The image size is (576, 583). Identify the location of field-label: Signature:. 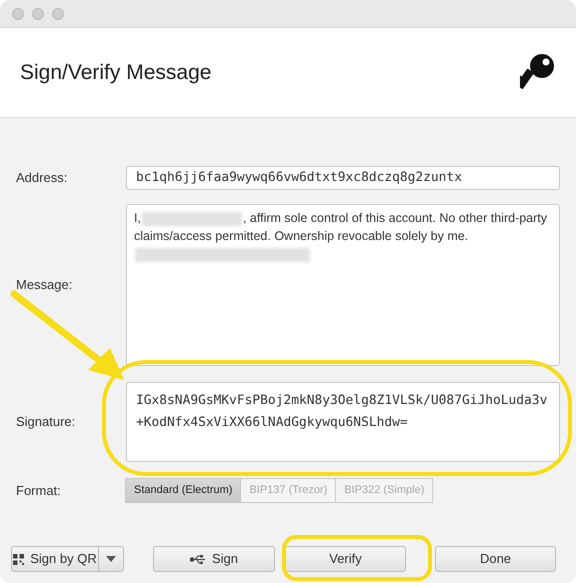
(46, 422).